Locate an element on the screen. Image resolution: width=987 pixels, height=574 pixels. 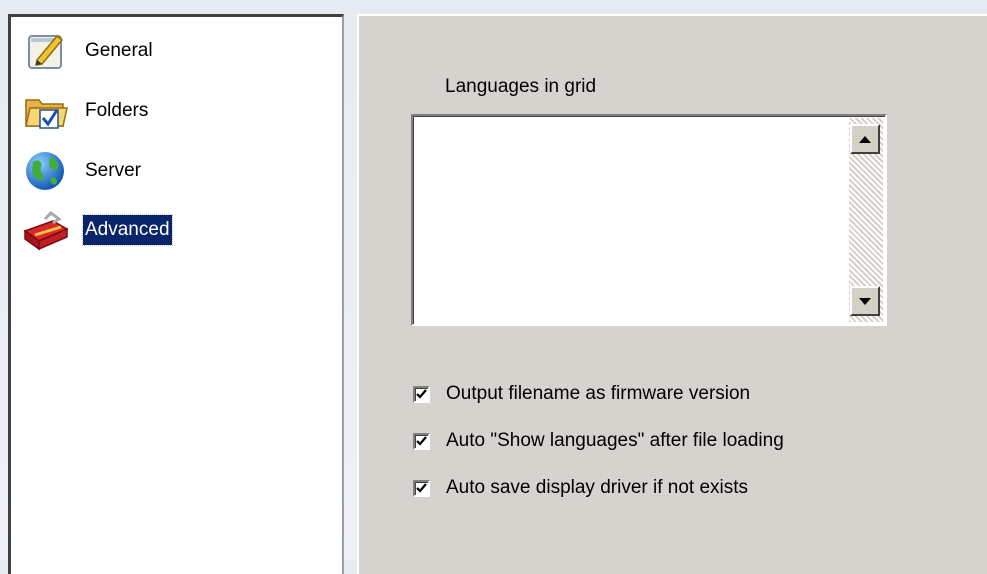
folder-checkmark-icon is located at coordinates (46, 111).